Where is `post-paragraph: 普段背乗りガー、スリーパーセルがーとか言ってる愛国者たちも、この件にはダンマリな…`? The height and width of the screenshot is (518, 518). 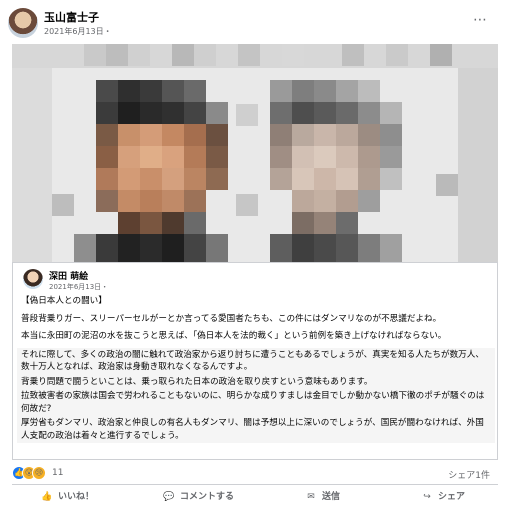 post-paragraph: 普段背乗りガー、スリーパーセルがーとか言ってる愛国者たちも、この件にはダンマリな… is located at coordinates (231, 318).